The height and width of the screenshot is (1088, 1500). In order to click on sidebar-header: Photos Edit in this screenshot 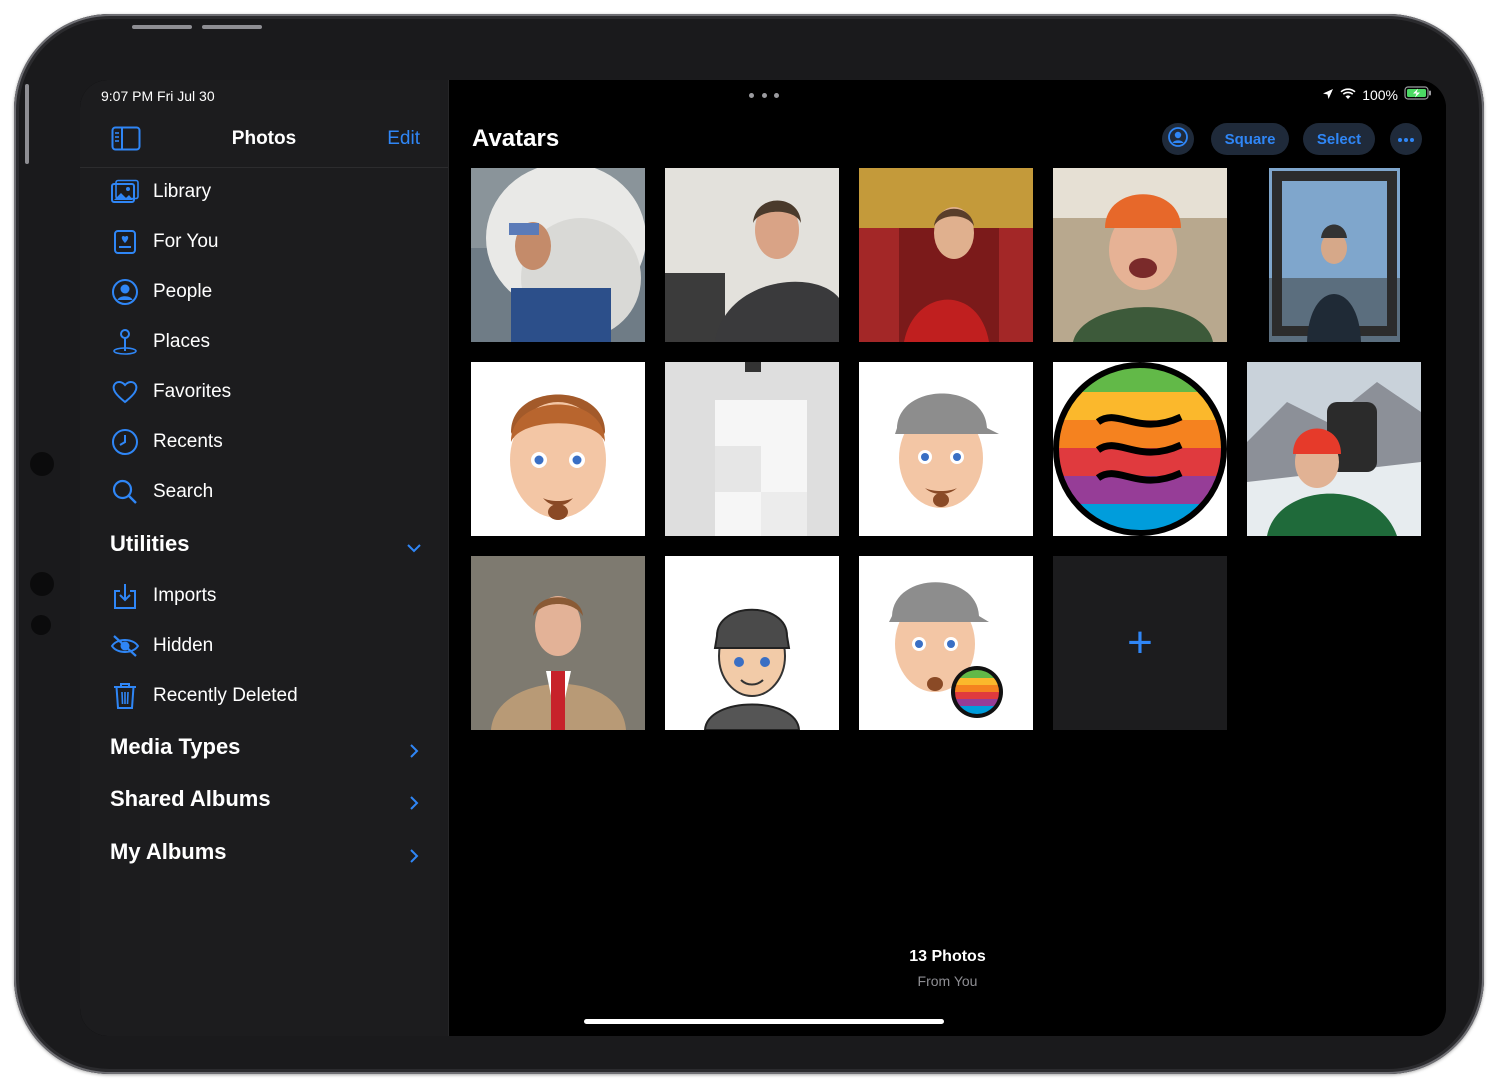, I will do `click(264, 139)`.